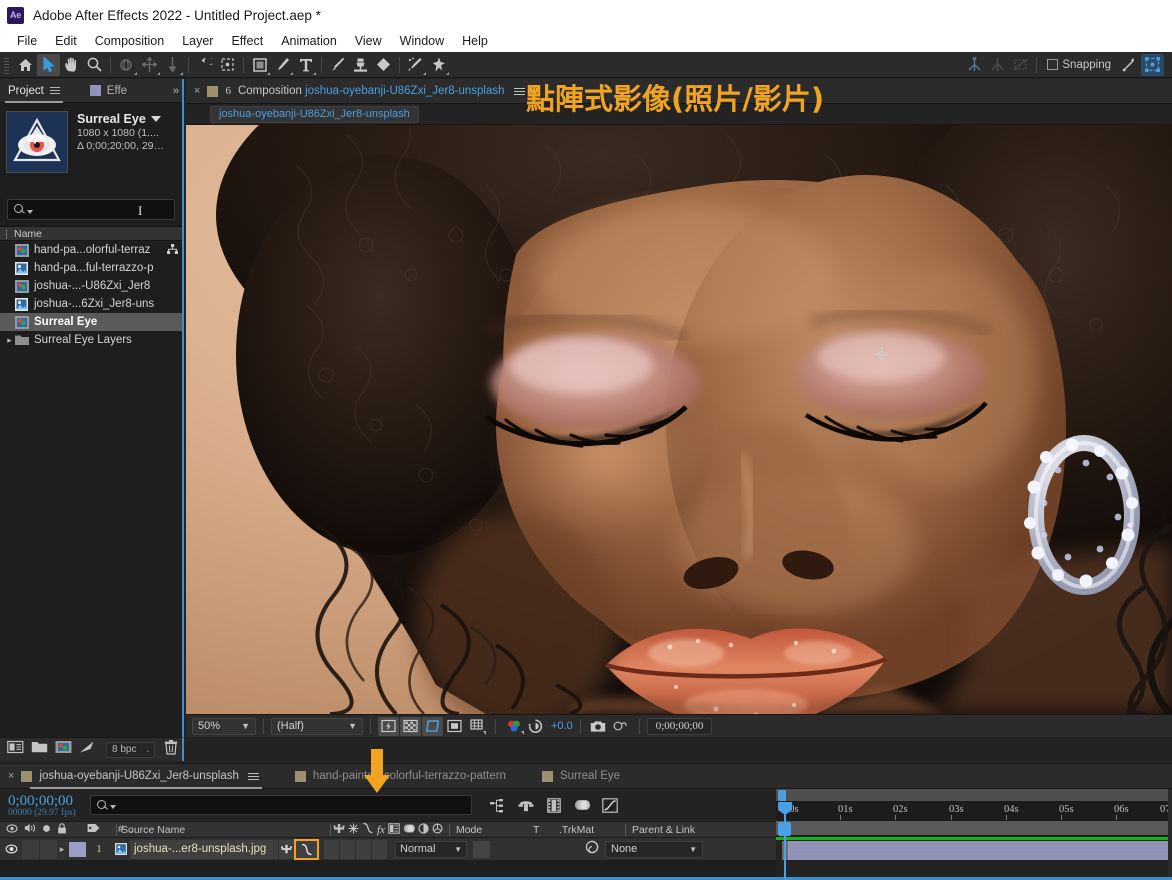  Describe the element at coordinates (126, 65) in the screenshot. I see `orbit-tool-icon` at that location.